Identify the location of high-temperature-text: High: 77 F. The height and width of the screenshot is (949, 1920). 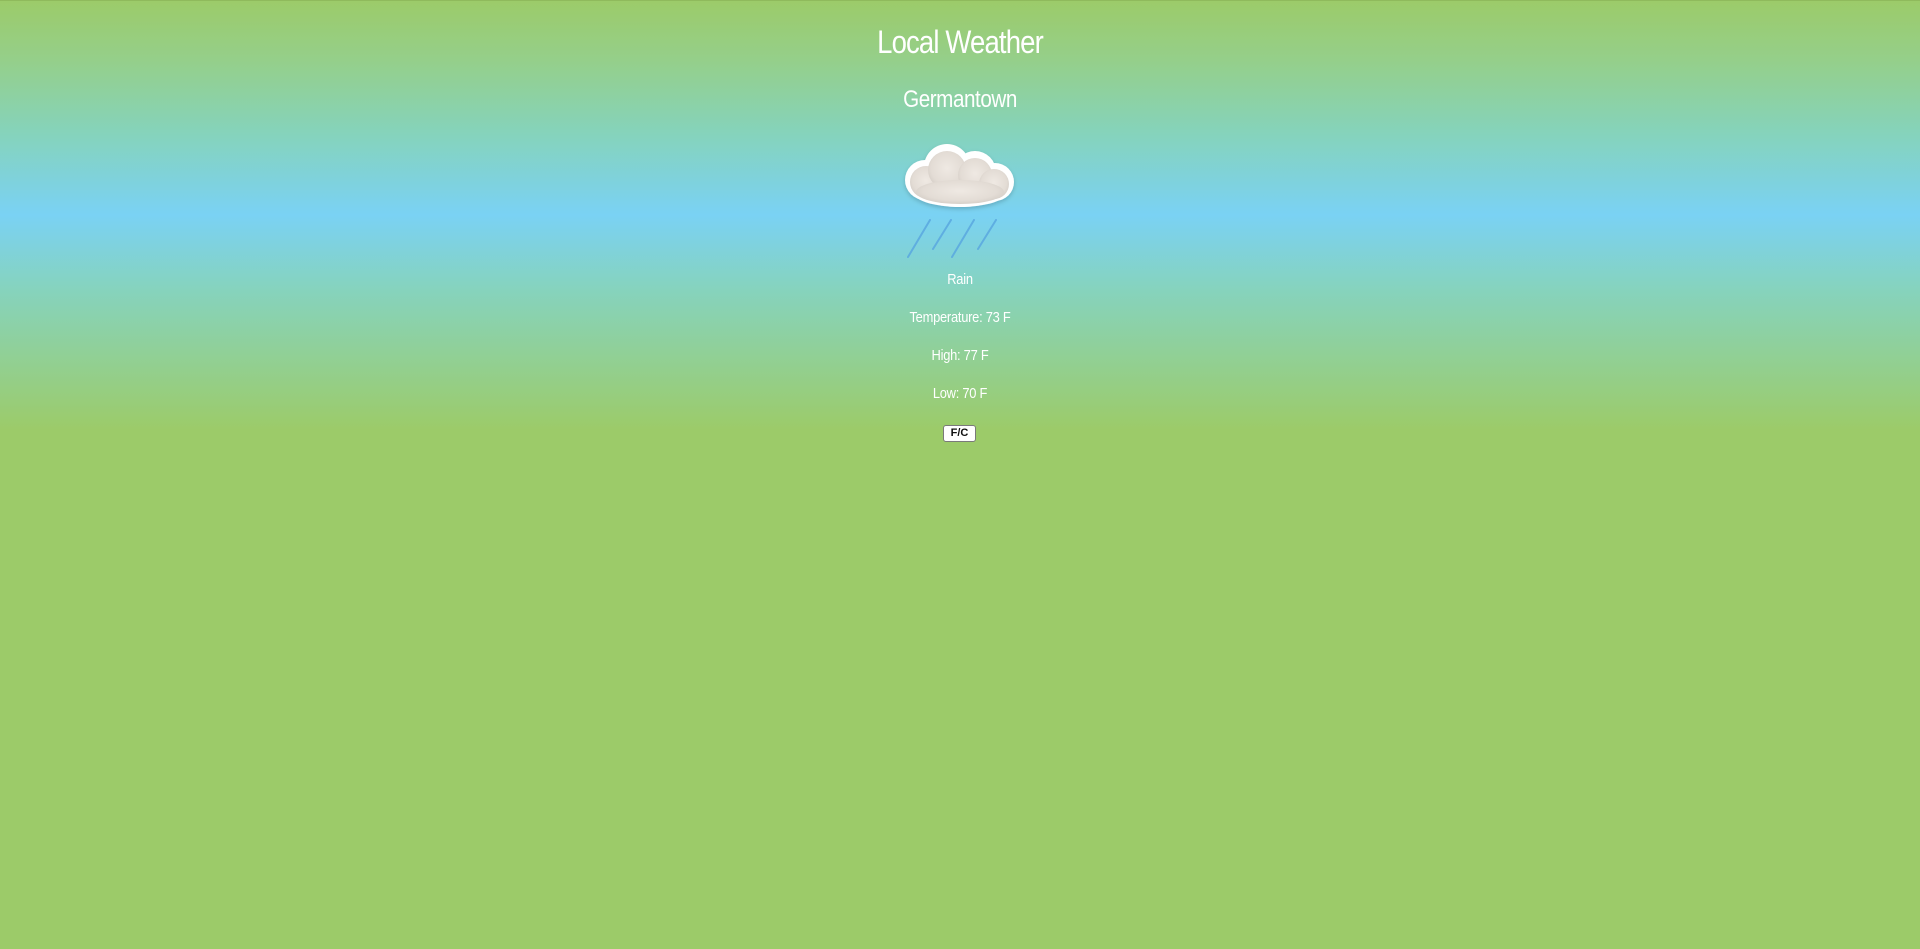
(960, 355).